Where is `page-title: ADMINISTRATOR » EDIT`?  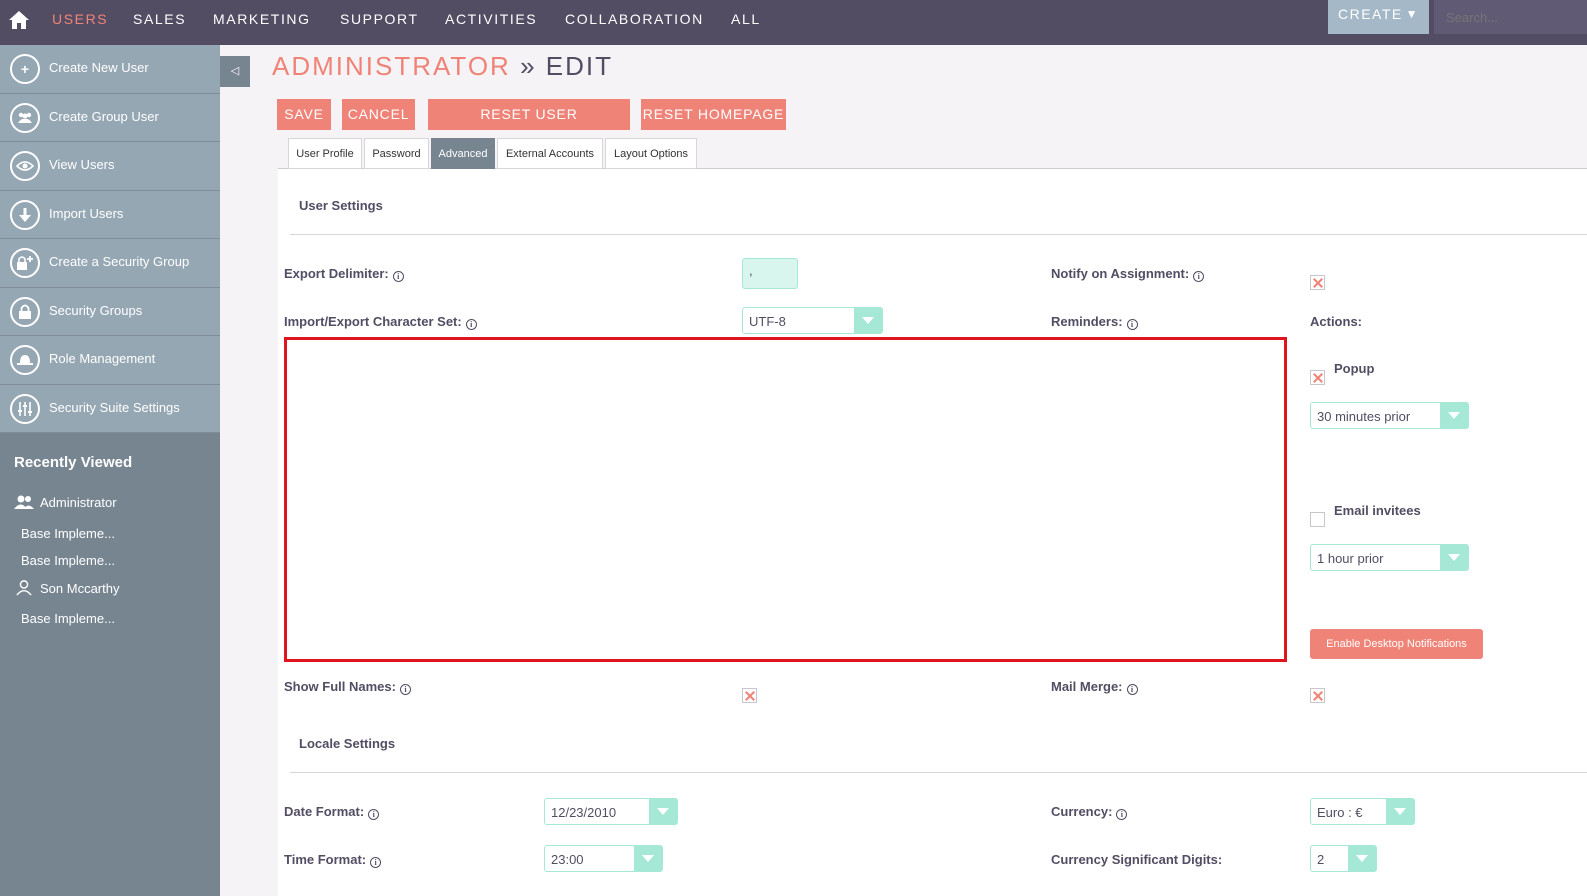
page-title: ADMINISTRATOR » EDIT is located at coordinates (442, 66).